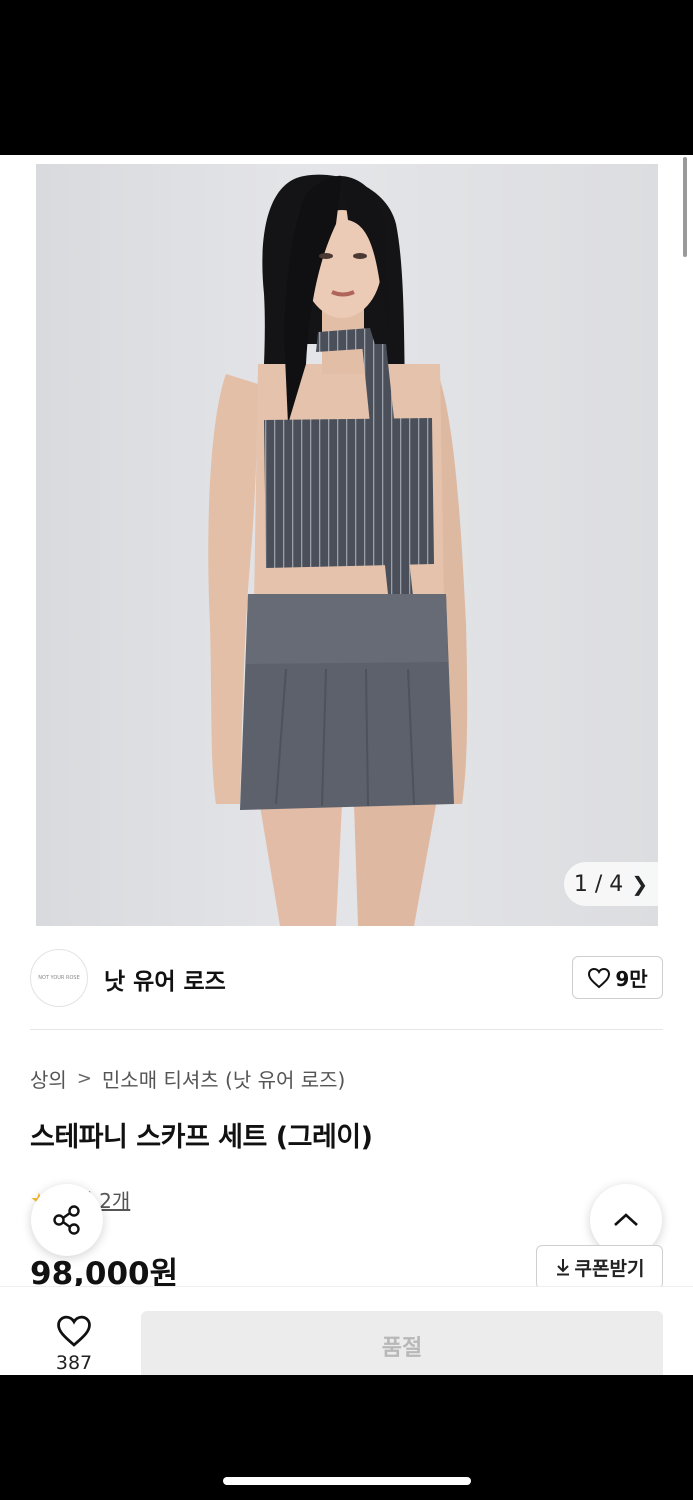  I want to click on breadcrumb: 상의 > 민소매 티셔츠 (낫 유어 로즈), so click(187, 1078).